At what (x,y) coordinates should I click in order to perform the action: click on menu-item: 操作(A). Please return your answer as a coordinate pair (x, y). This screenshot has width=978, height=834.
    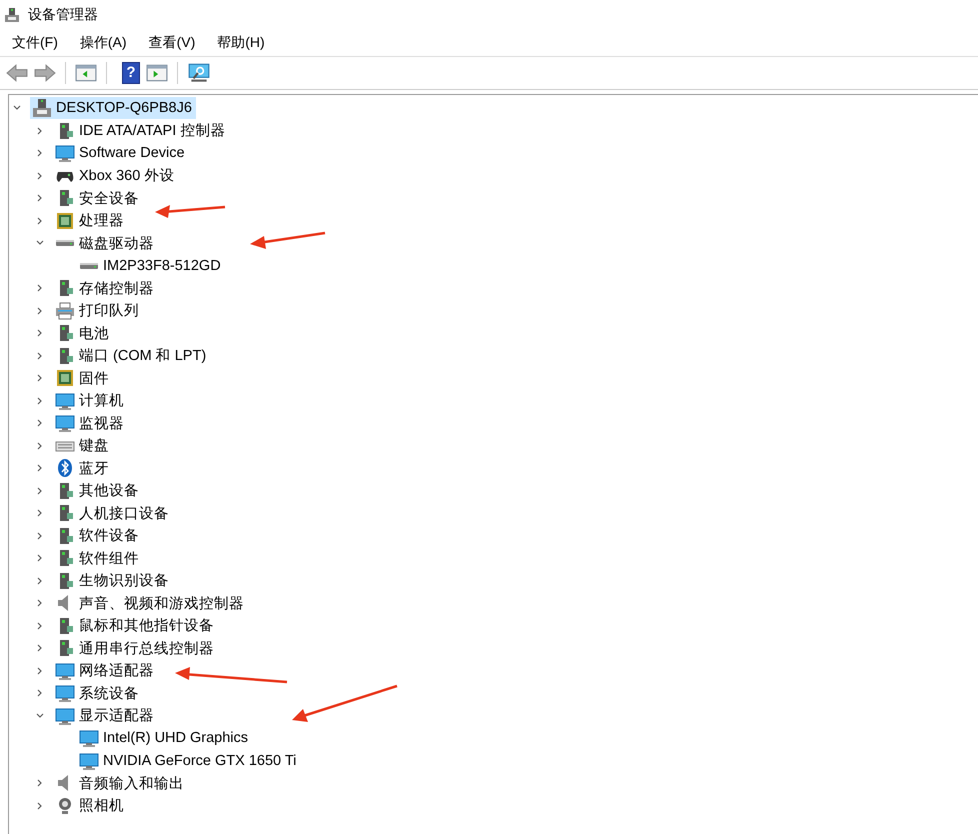
    Looking at the image, I should click on (102, 43).